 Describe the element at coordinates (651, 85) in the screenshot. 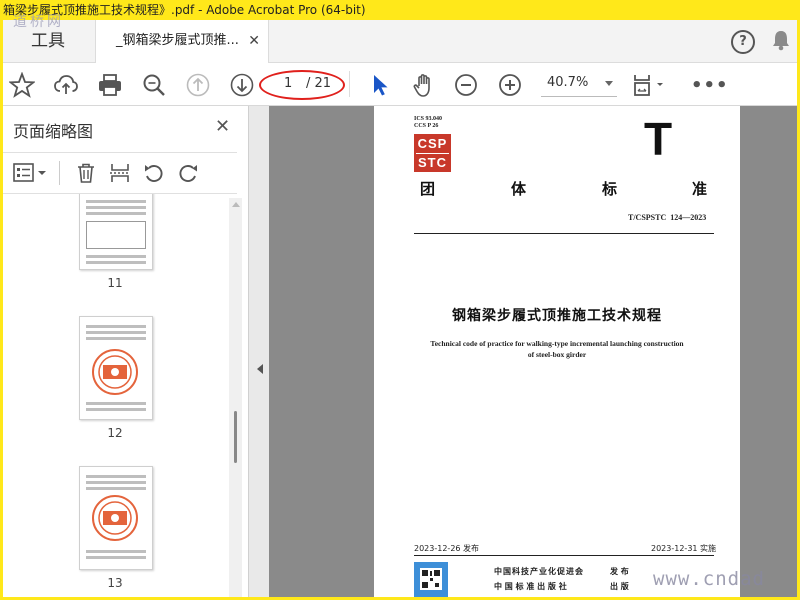

I see `page-fit-icon` at that location.